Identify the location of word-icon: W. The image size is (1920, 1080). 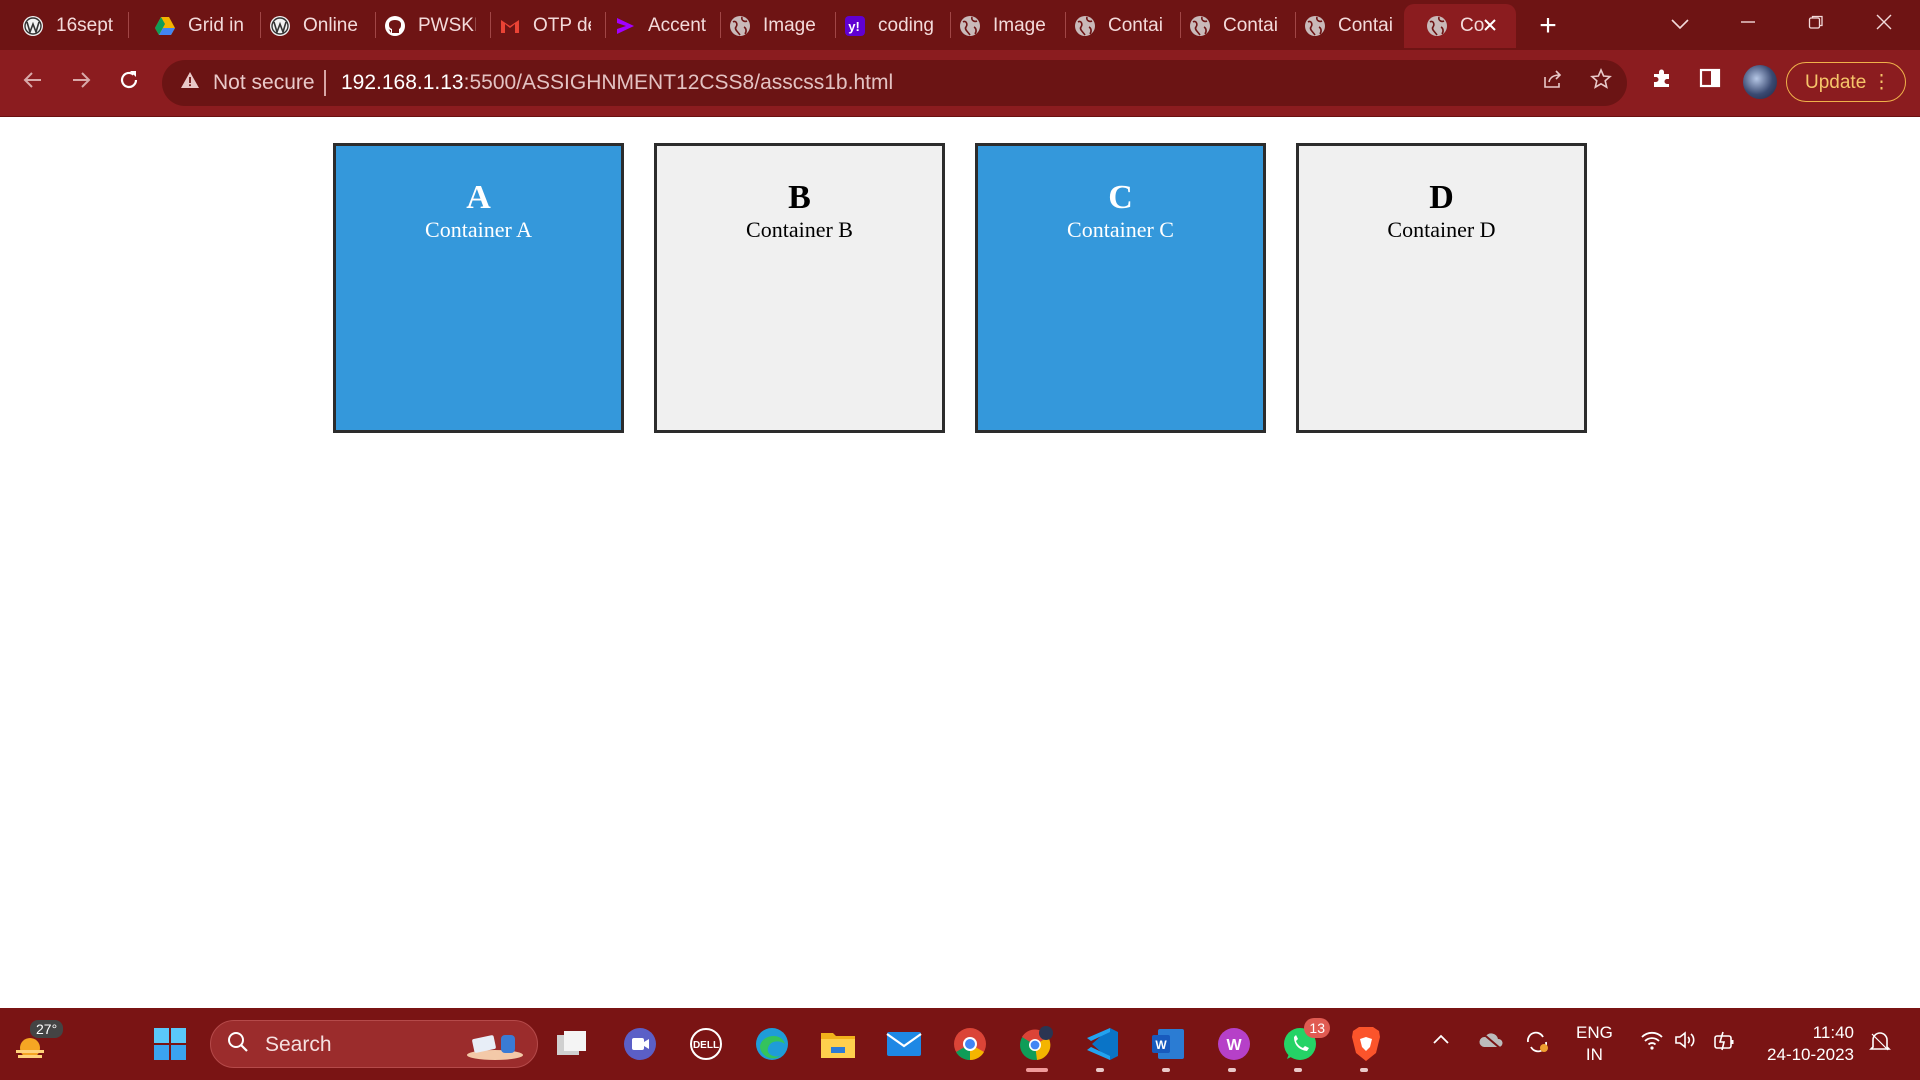
(1168, 1044).